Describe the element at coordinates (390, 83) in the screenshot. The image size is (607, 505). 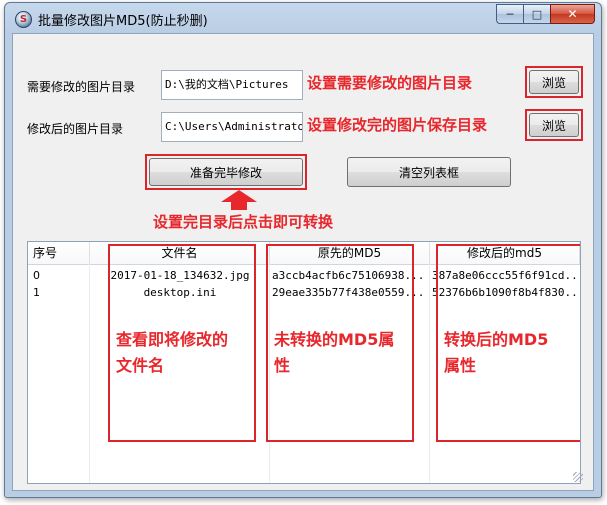
I see `source-dir-annotation: 设置需要修改的图片目录` at that location.